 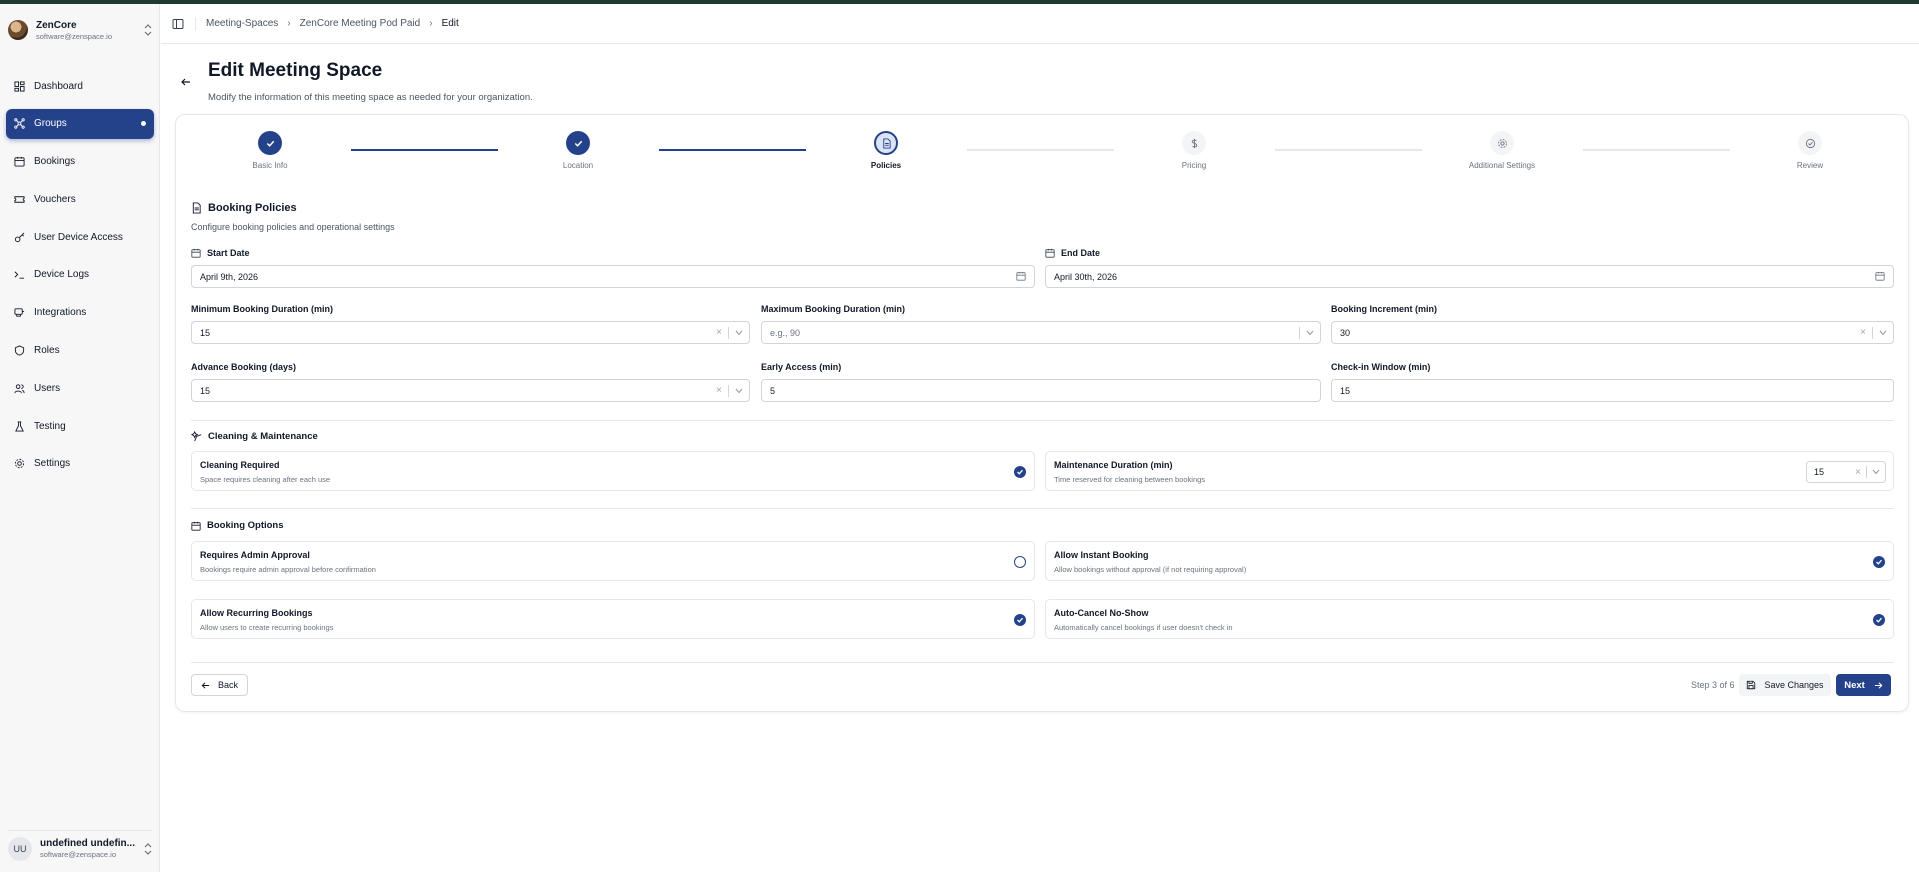 I want to click on end-date-picker: April 30th, 2026, so click(x=1469, y=276).